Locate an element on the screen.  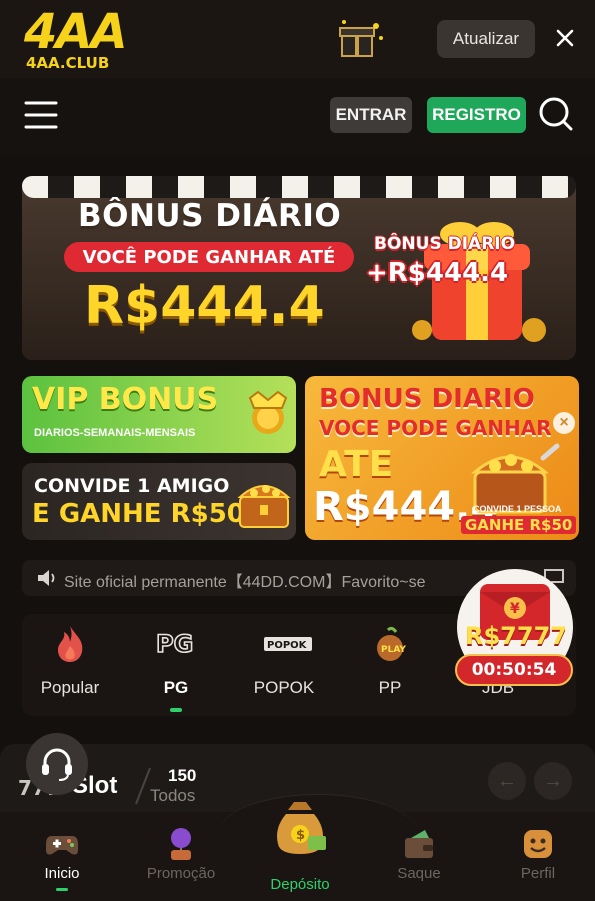
section-count: 150 is located at coordinates (182, 775).